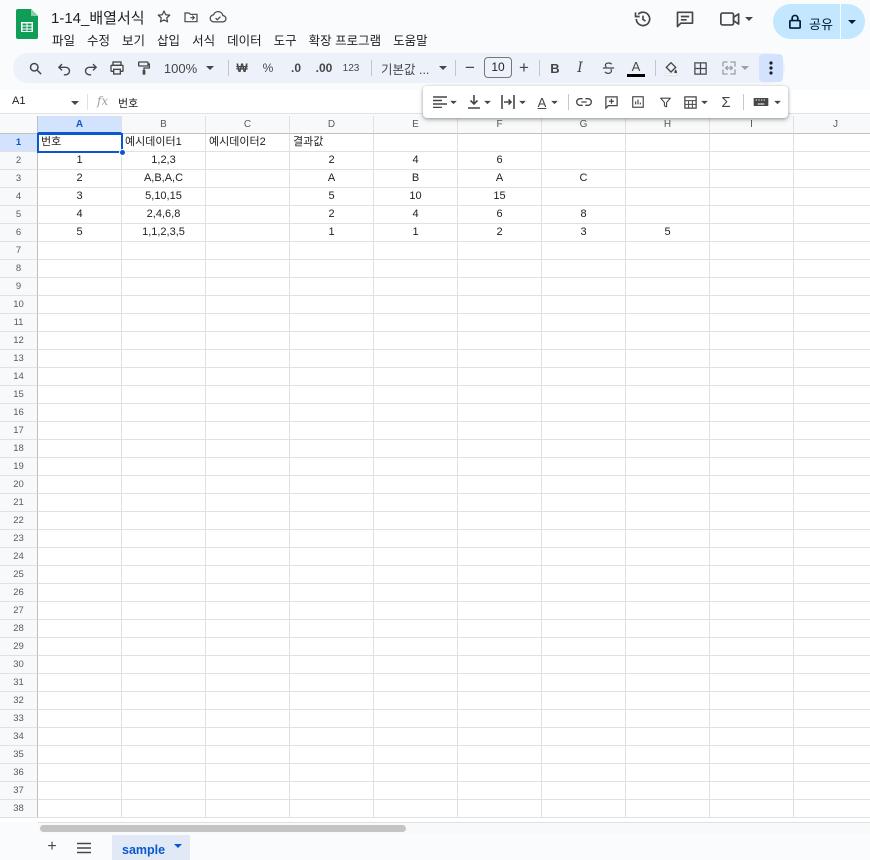 The image size is (870, 860). I want to click on cell-c31, so click(248, 683).